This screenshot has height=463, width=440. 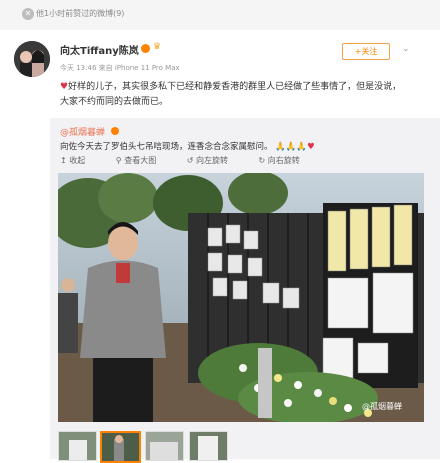 I want to click on recommend-icon: ✕, so click(x=28, y=14).